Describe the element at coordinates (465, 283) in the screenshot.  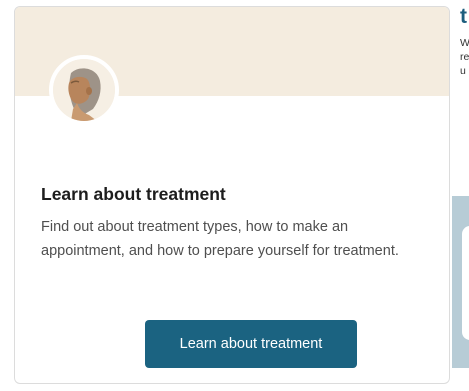
I see `side-panel-card` at that location.